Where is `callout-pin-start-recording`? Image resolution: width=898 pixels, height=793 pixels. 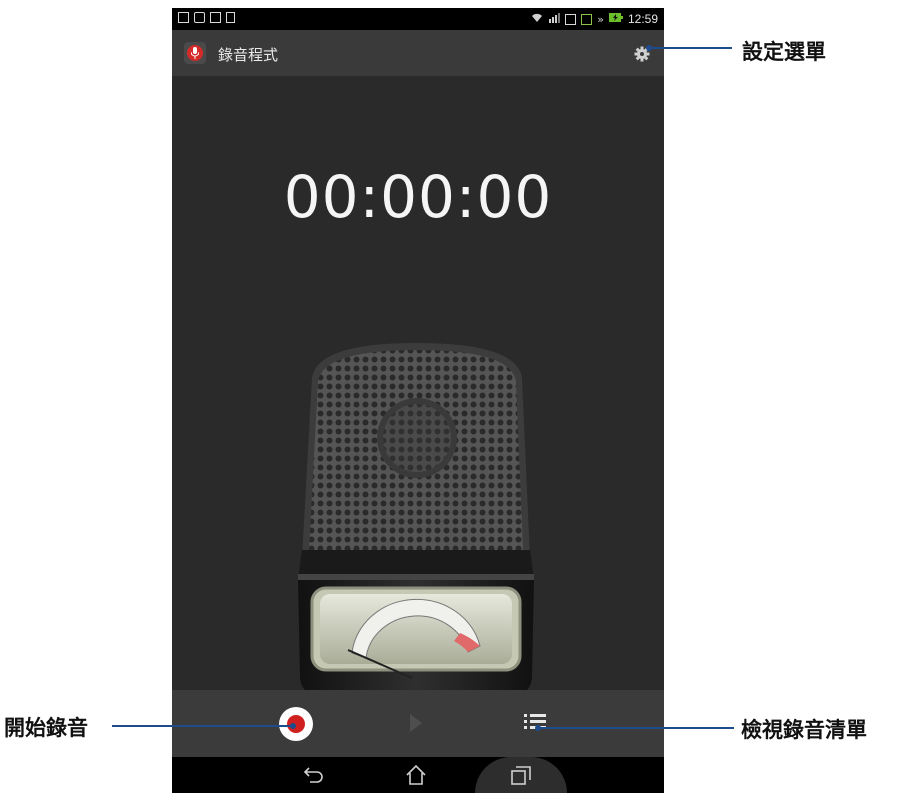 callout-pin-start-recording is located at coordinates (293, 726).